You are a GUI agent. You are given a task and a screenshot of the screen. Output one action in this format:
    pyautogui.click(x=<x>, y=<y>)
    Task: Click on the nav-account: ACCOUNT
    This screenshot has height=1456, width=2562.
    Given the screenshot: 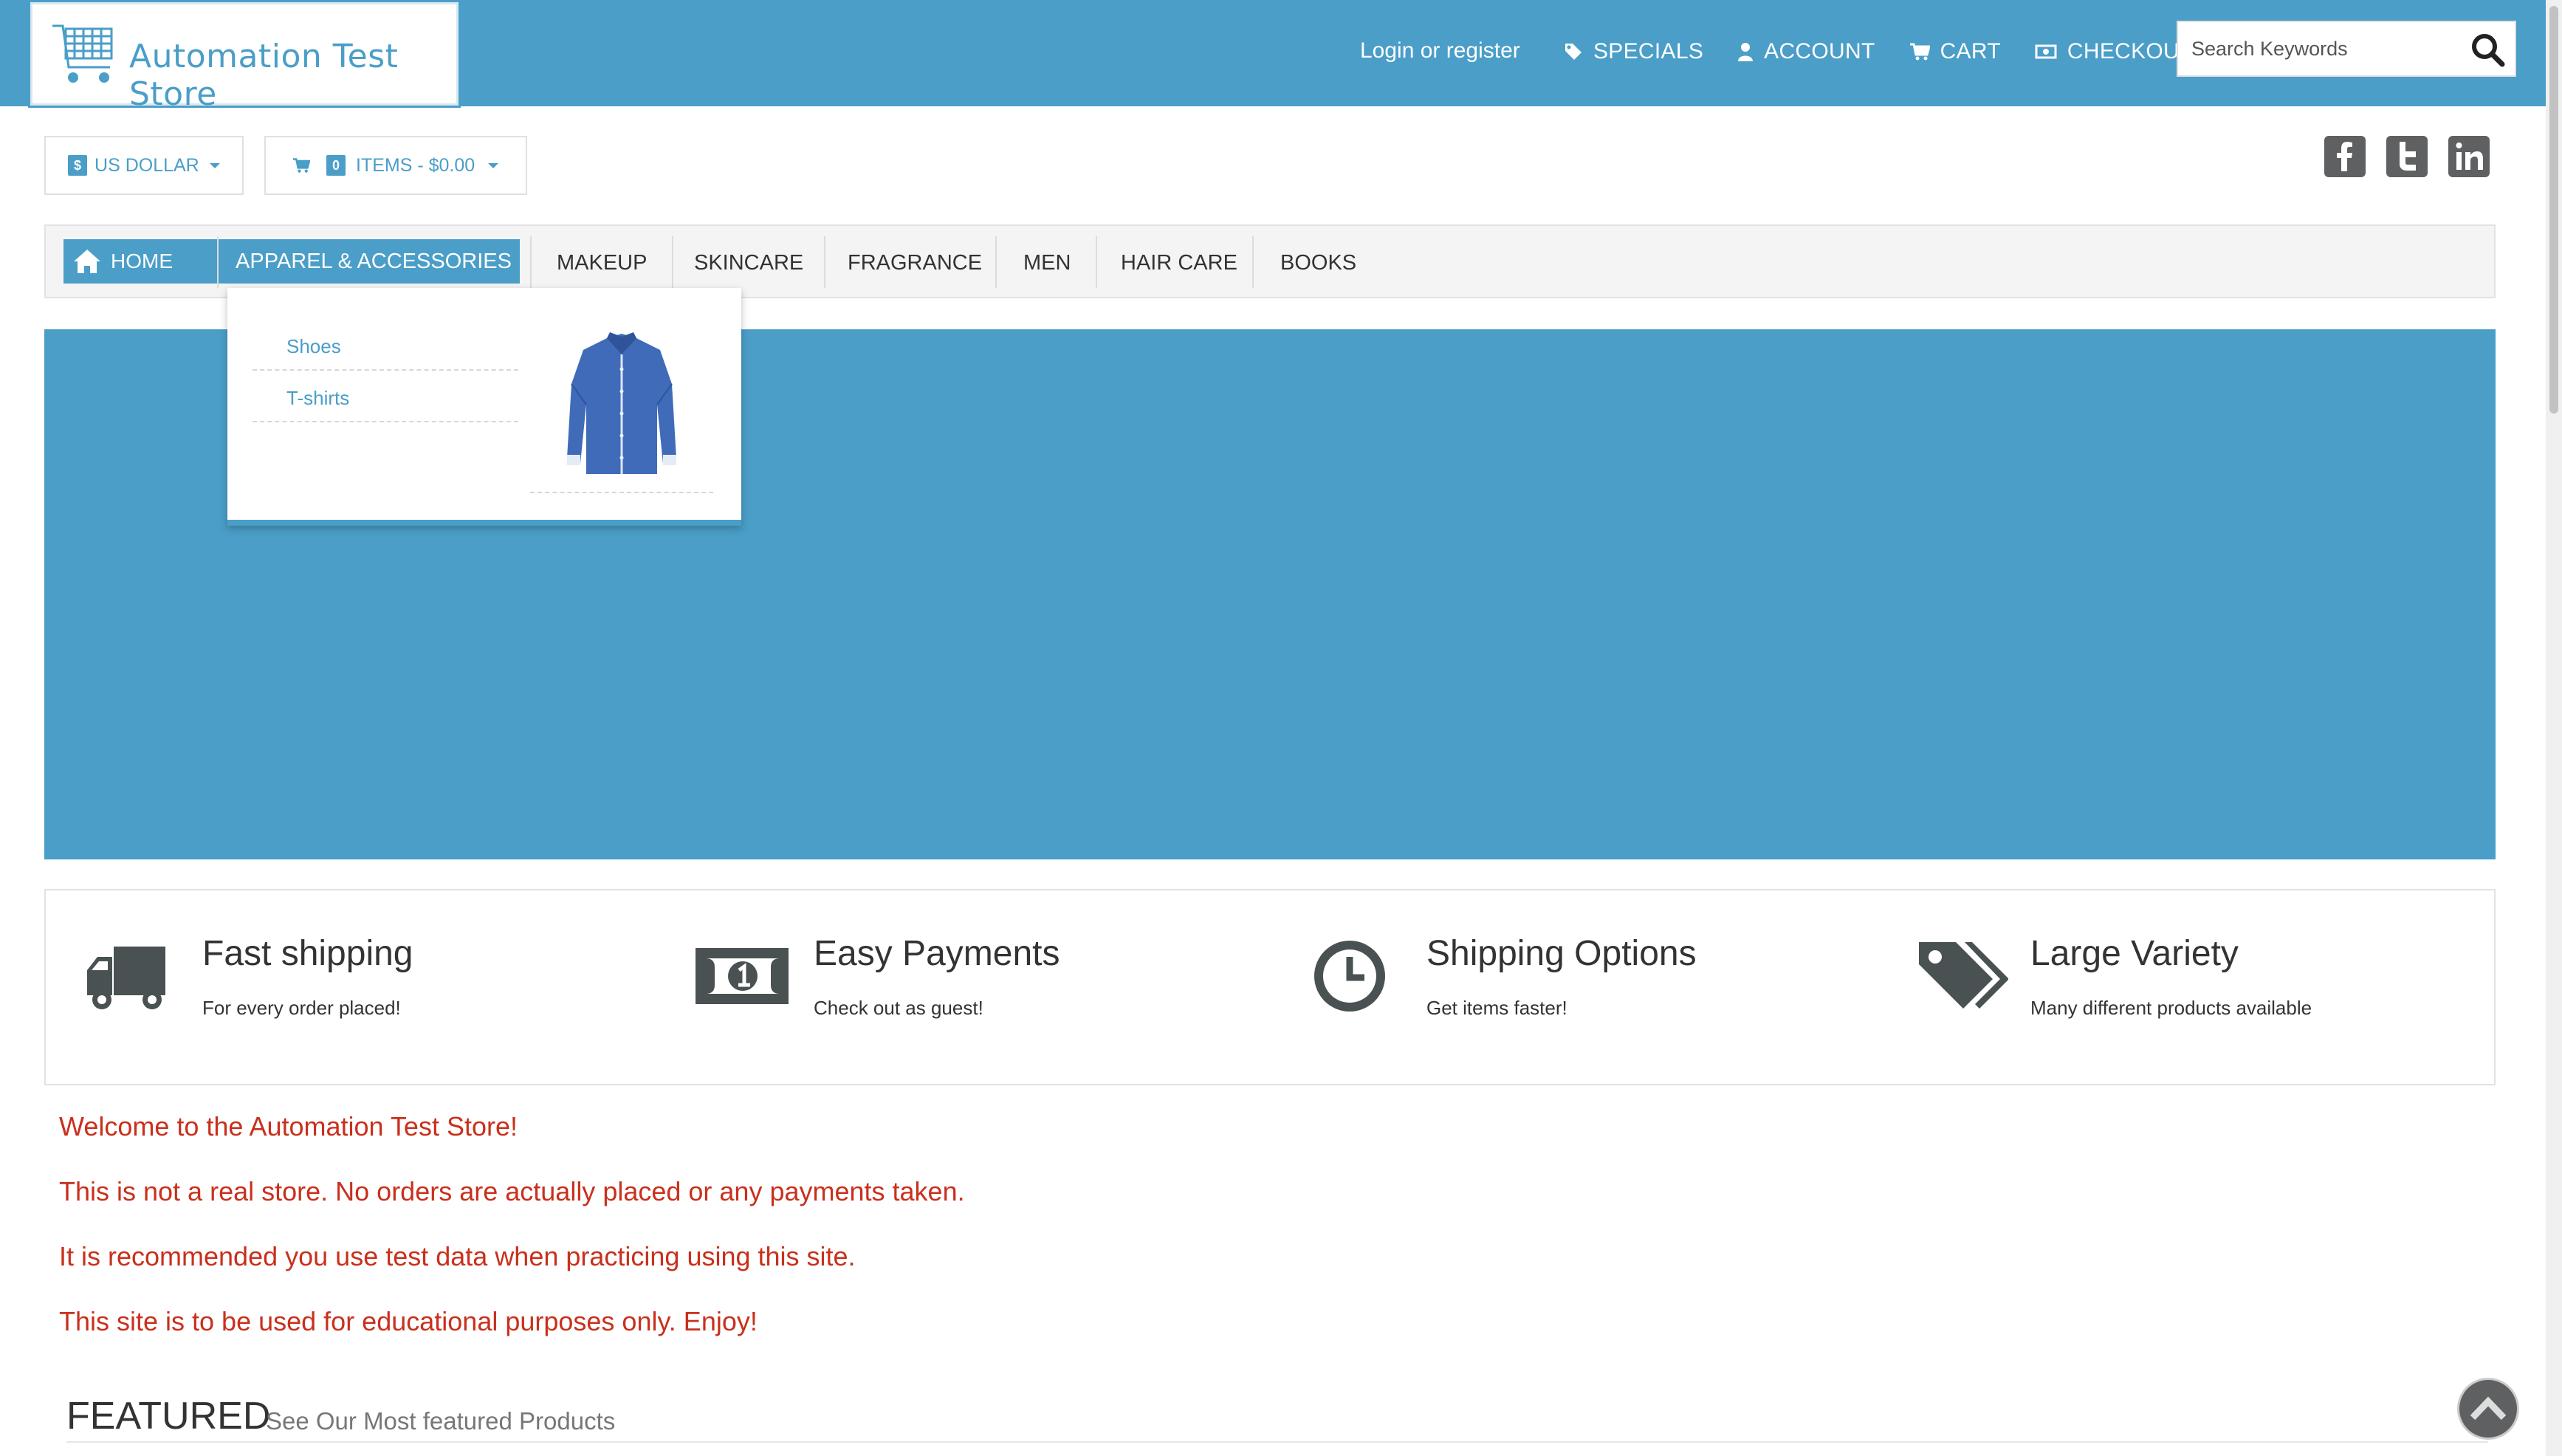 What is the action you would take?
    pyautogui.click(x=1806, y=52)
    